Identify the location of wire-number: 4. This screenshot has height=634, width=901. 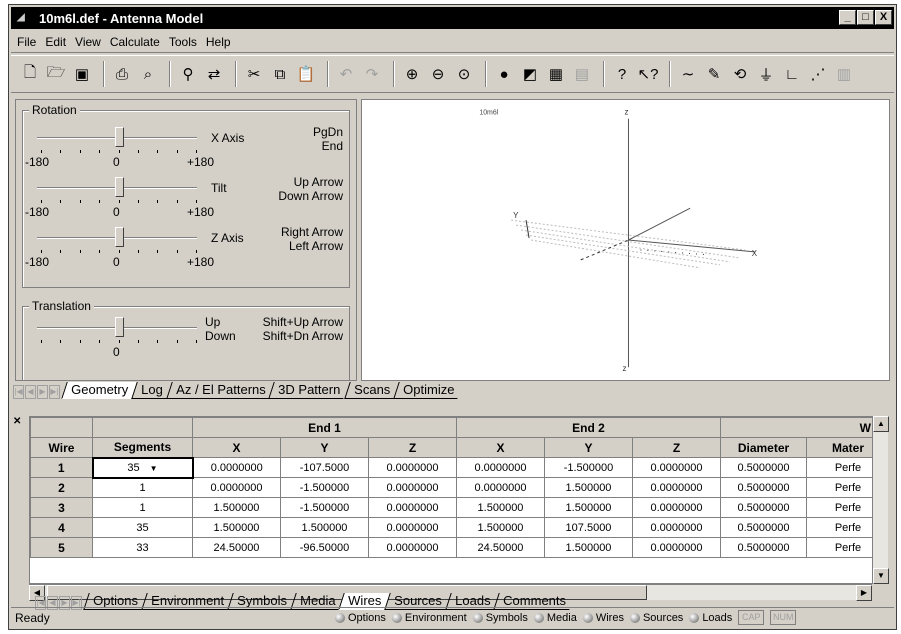
(61, 527).